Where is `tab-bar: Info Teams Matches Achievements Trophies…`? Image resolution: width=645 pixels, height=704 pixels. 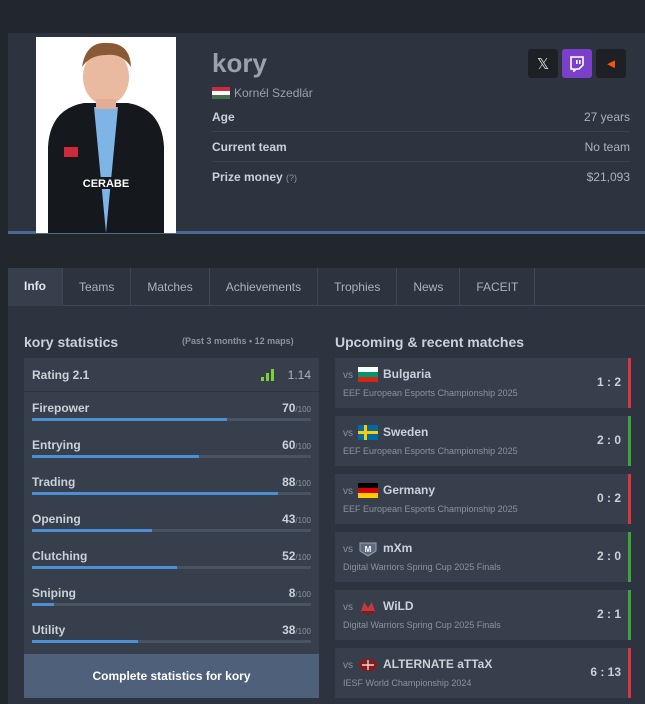 tab-bar: Info Teams Matches Achievements Trophies… is located at coordinates (326, 287).